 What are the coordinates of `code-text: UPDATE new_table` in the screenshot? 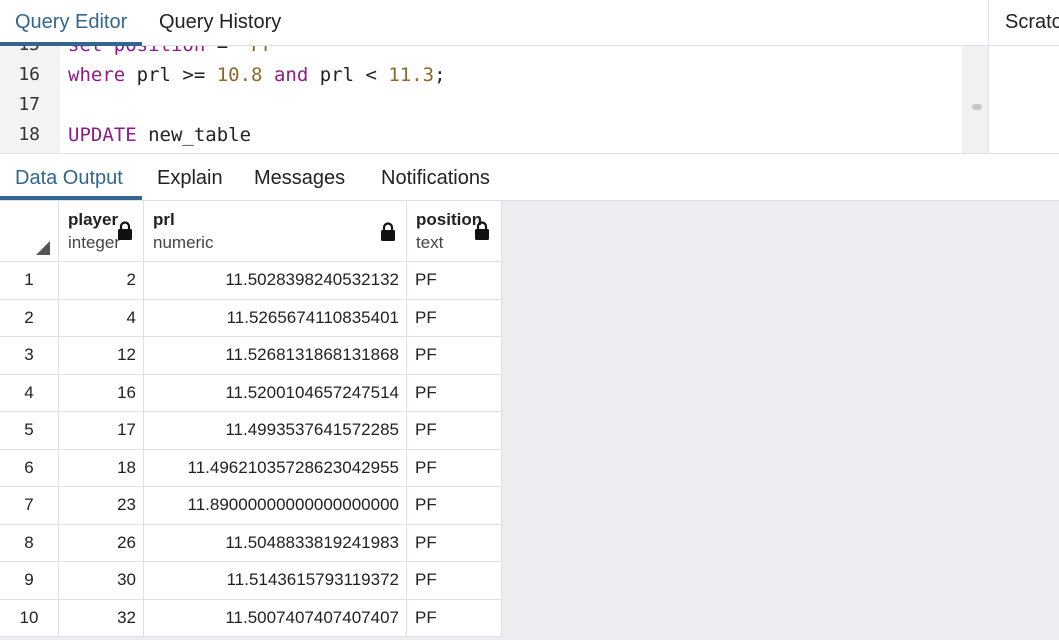 It's located at (159, 135).